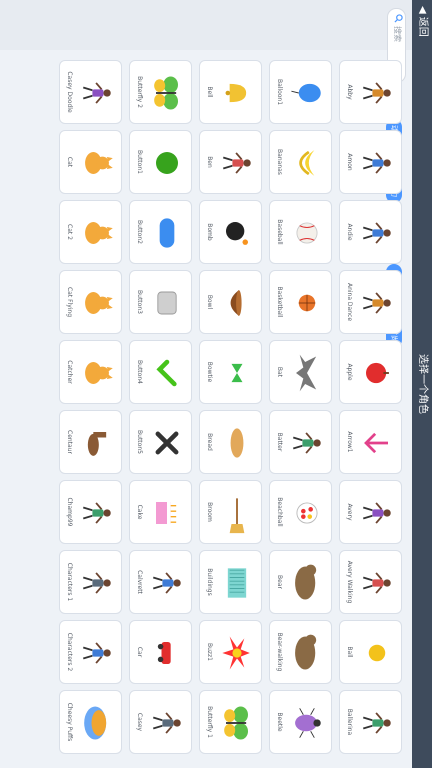  I want to click on sprite-card: Bear, so click(300, 582).